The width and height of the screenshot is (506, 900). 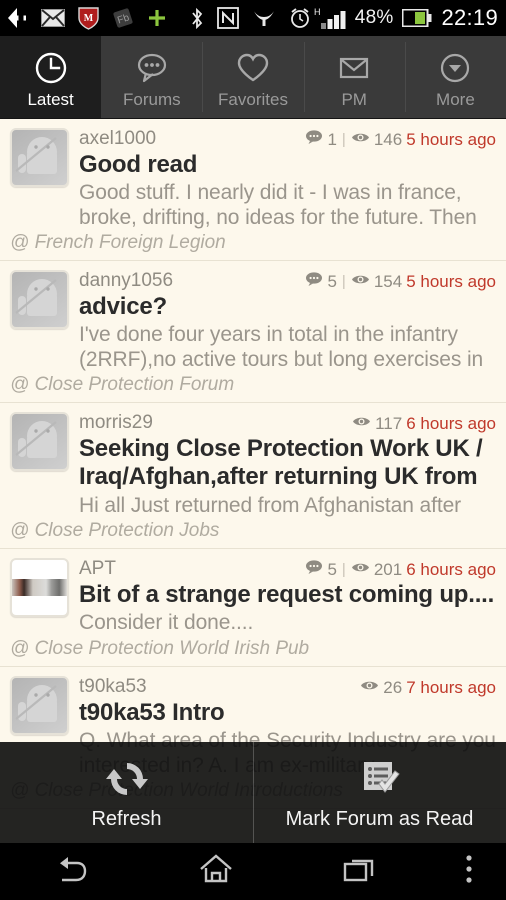 I want to click on overflow-menu-icon, so click(x=469, y=871).